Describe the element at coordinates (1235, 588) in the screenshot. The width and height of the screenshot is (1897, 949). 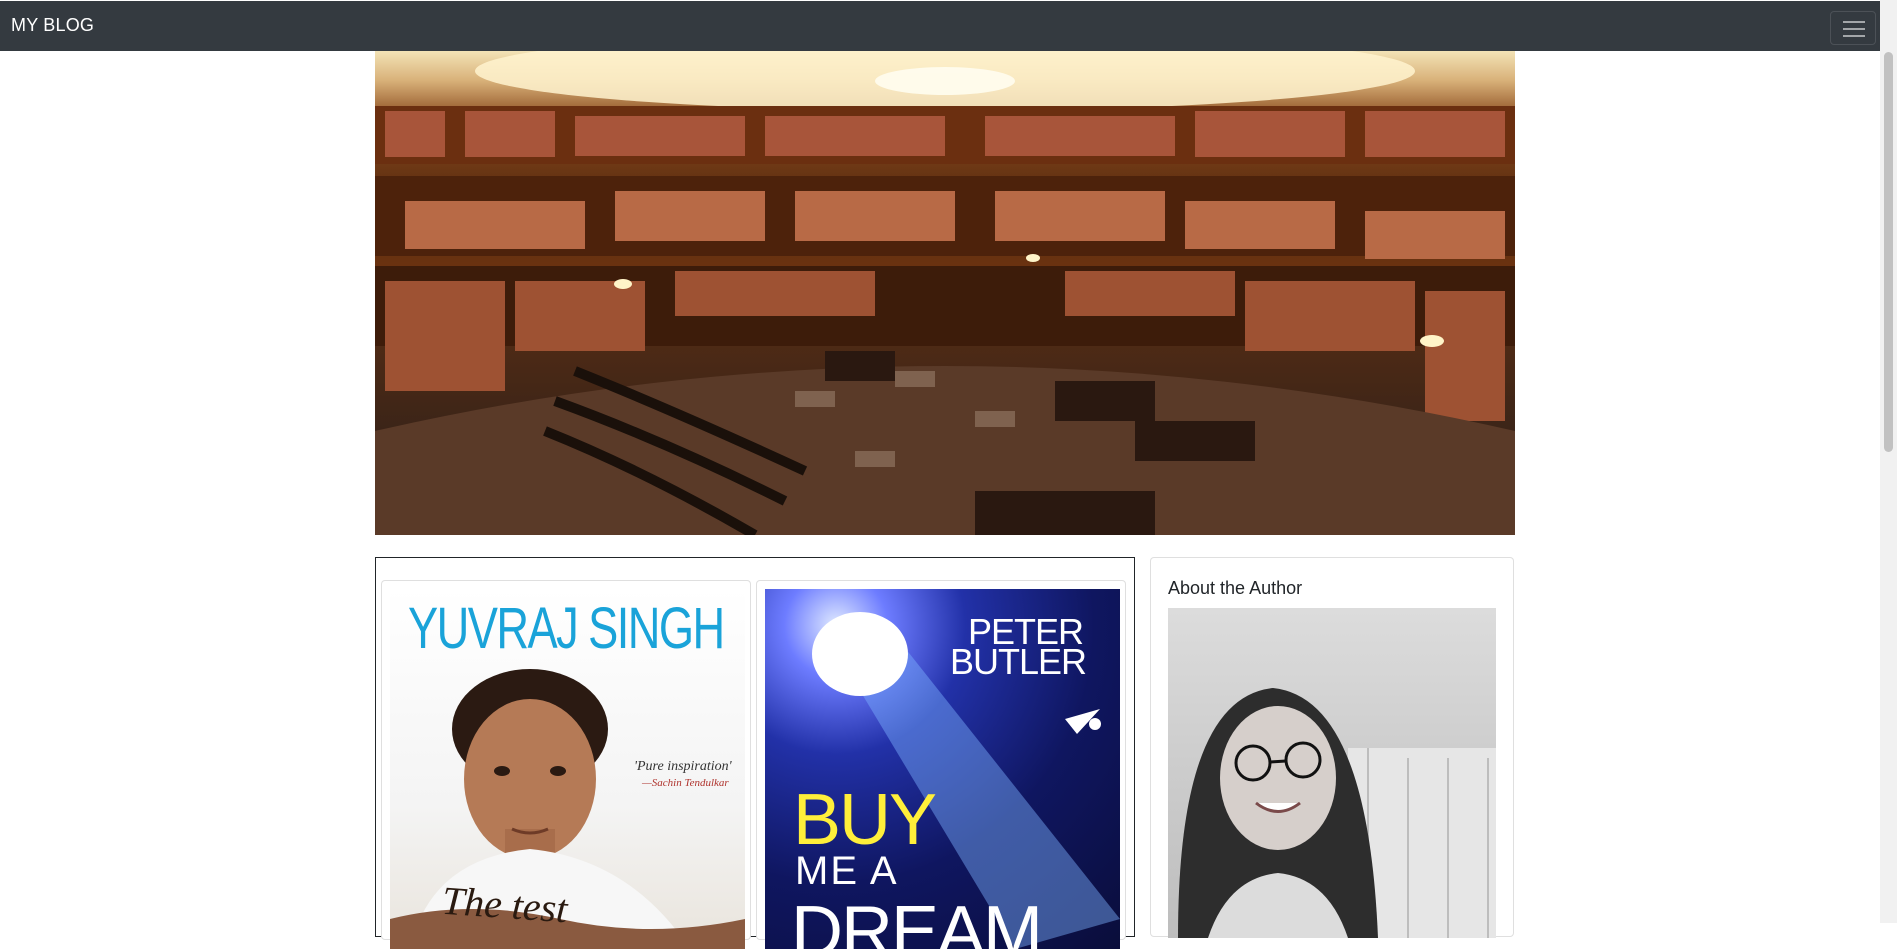
I see `about-author-title: About the Author` at that location.